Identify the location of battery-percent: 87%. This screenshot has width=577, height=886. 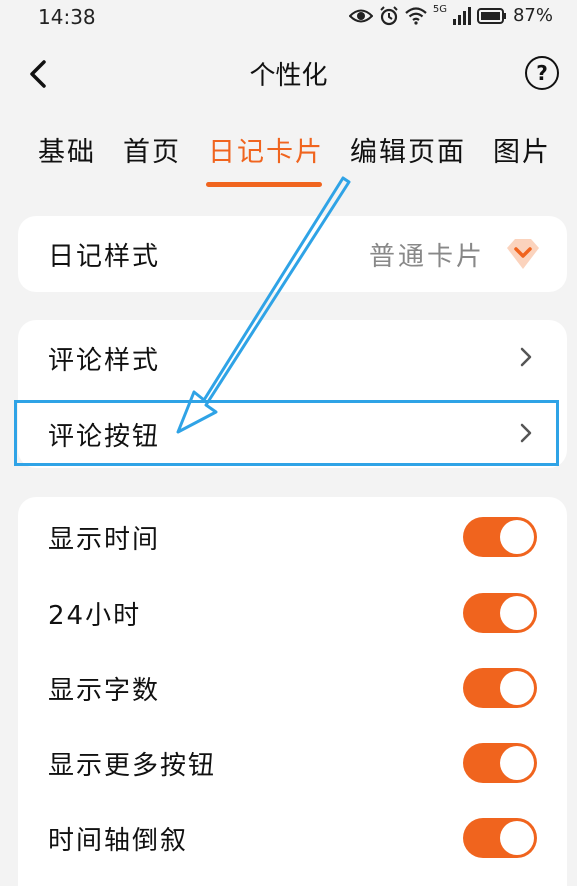
(532, 15).